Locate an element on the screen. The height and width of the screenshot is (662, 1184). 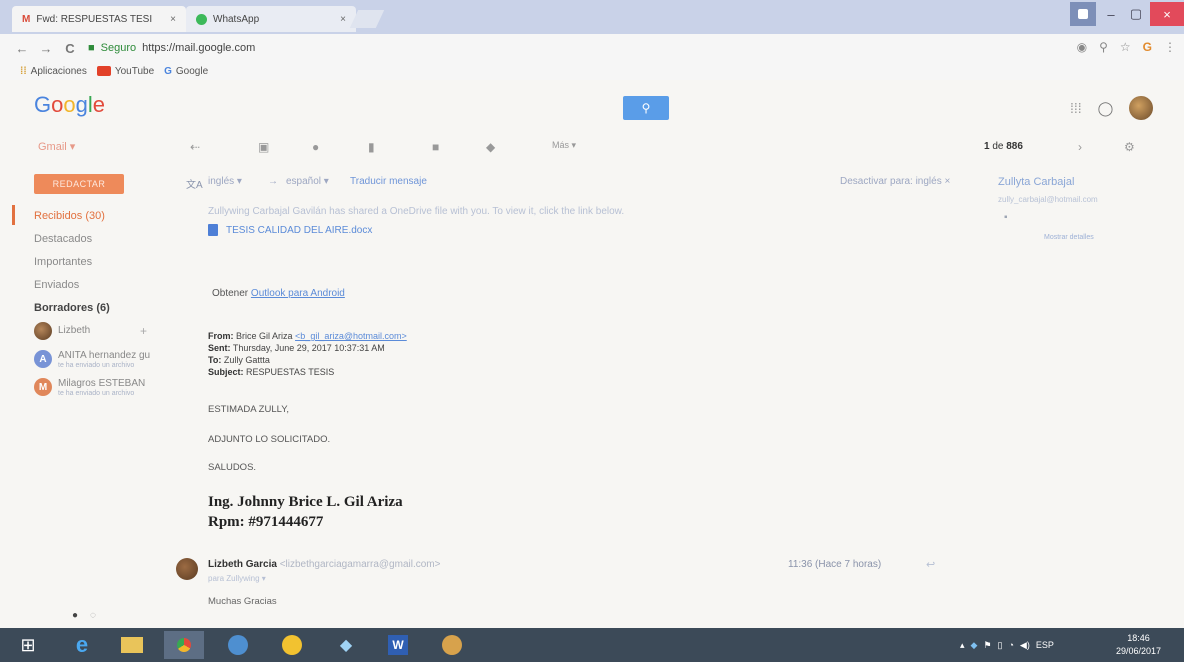
outlook-link: Outlook para Android is located at coordinates (298, 293).